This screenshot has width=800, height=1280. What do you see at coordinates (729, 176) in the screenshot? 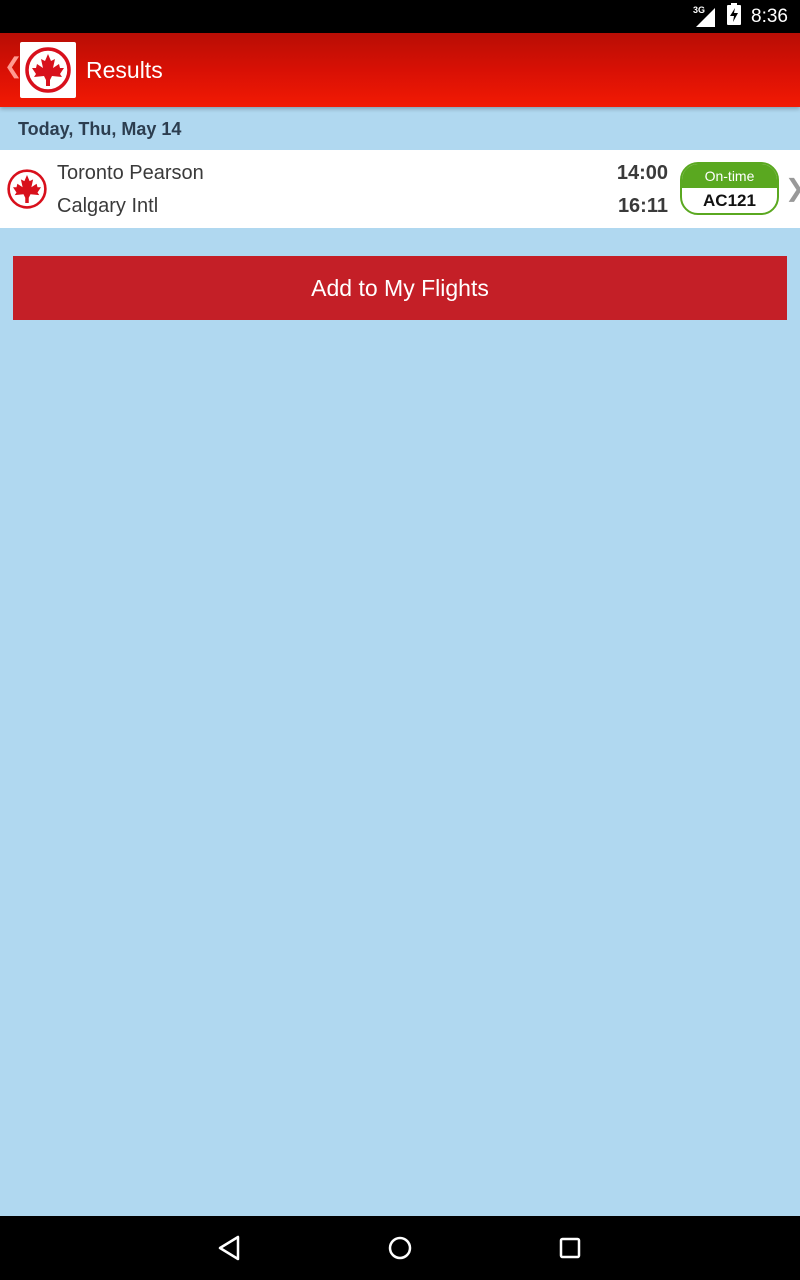
I see `flight-status: On-time` at bounding box center [729, 176].